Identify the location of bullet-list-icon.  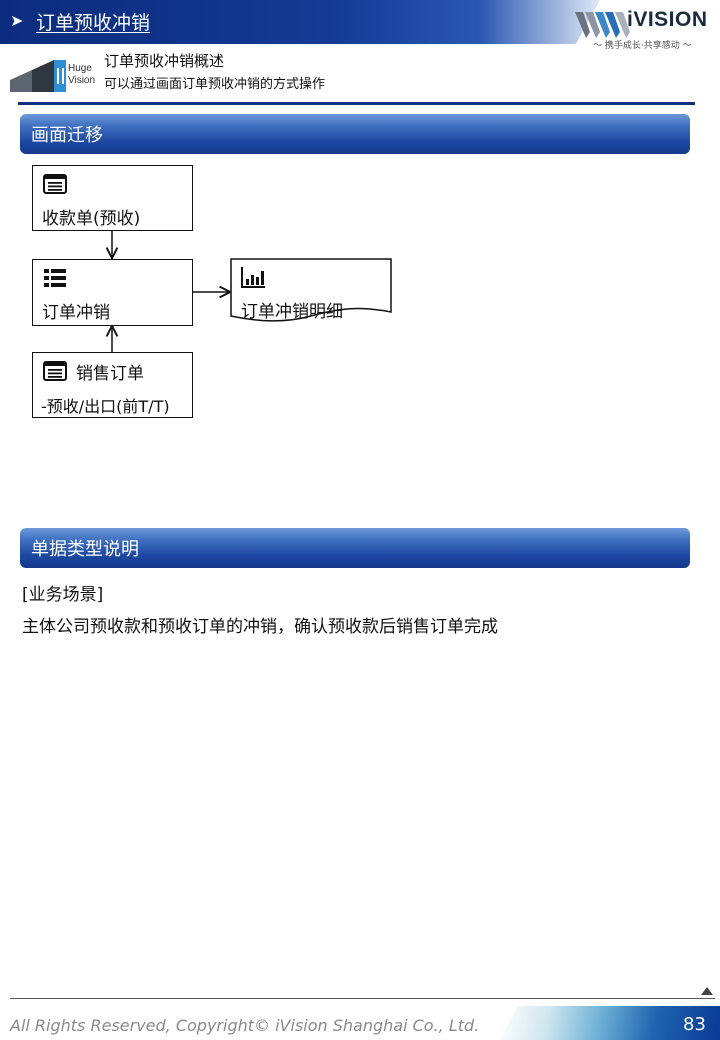
(55, 278).